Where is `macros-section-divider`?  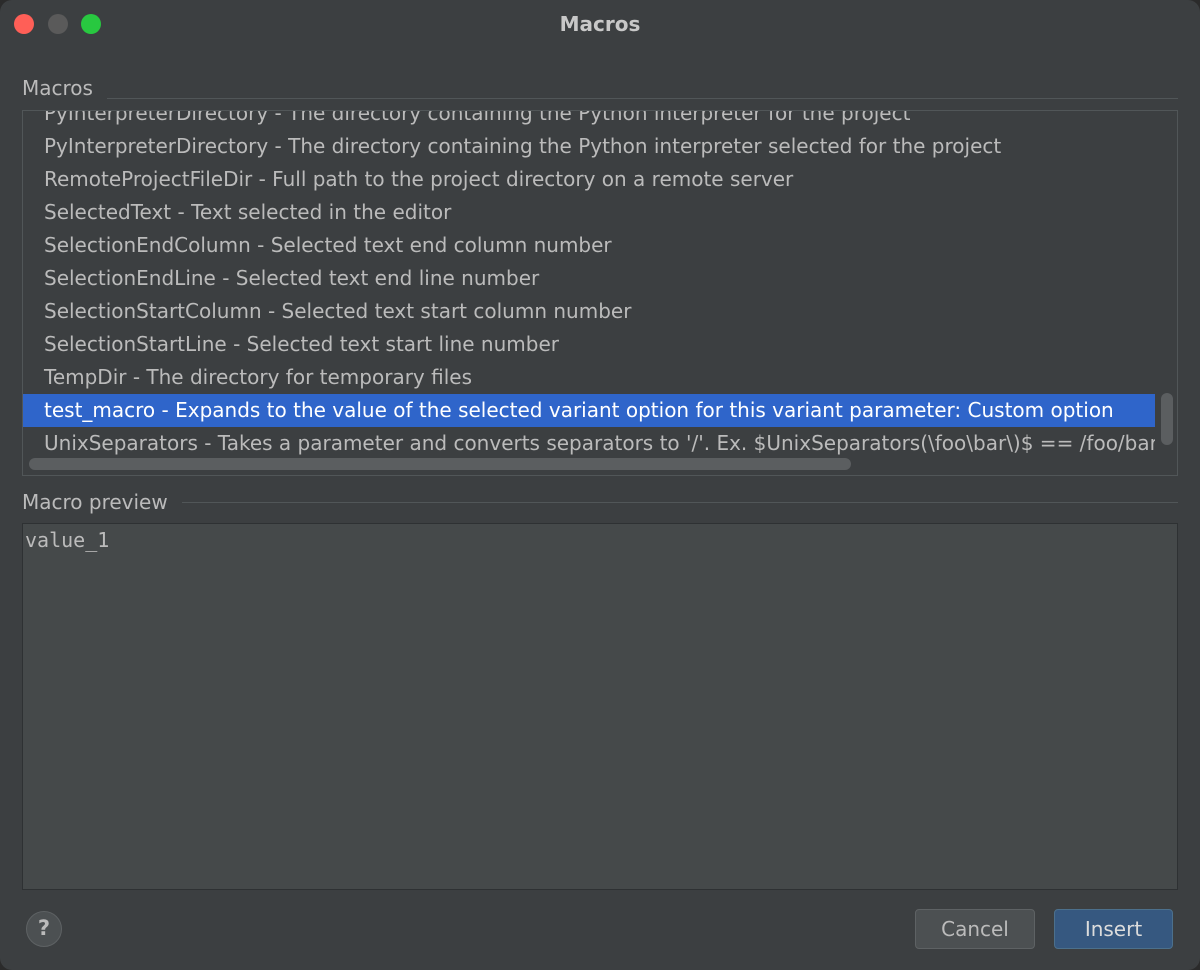
macros-section-divider is located at coordinates (639, 98).